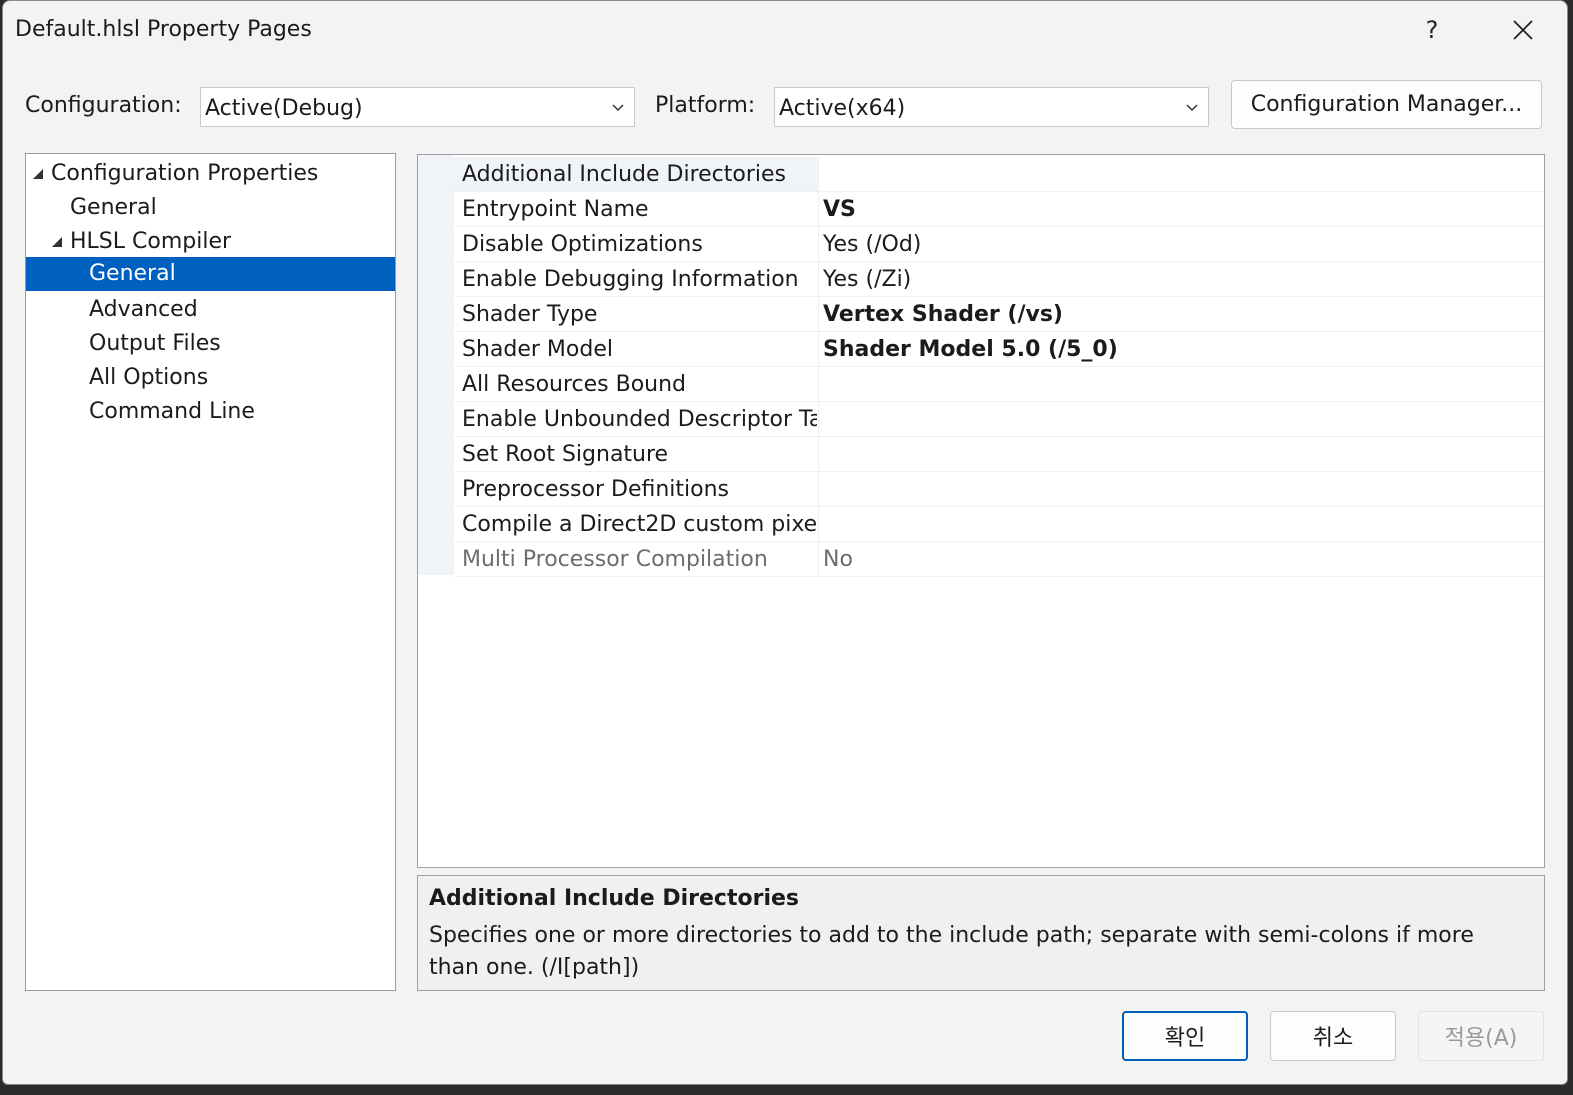 The height and width of the screenshot is (1095, 1573). I want to click on tree-item-command-line: Command Line, so click(210, 412).